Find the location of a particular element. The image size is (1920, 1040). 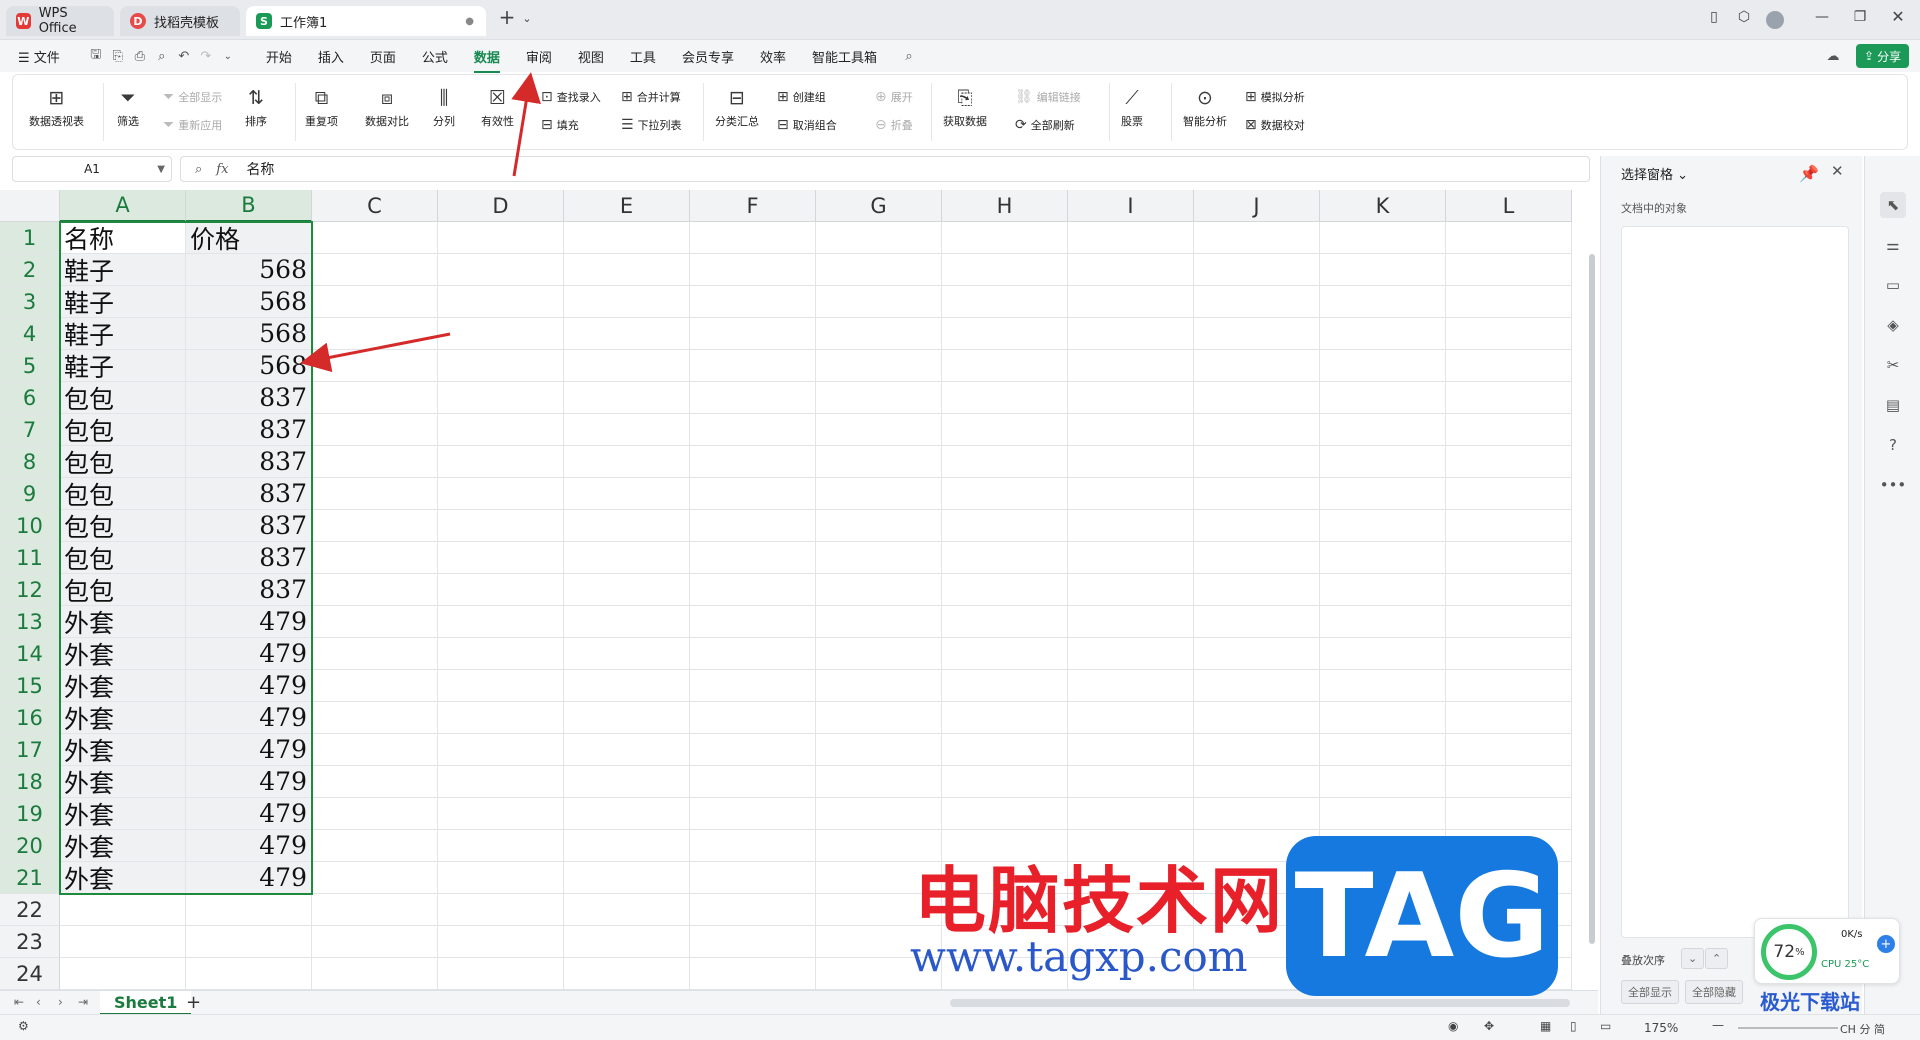

row-header-17: 17 is located at coordinates (30, 750).